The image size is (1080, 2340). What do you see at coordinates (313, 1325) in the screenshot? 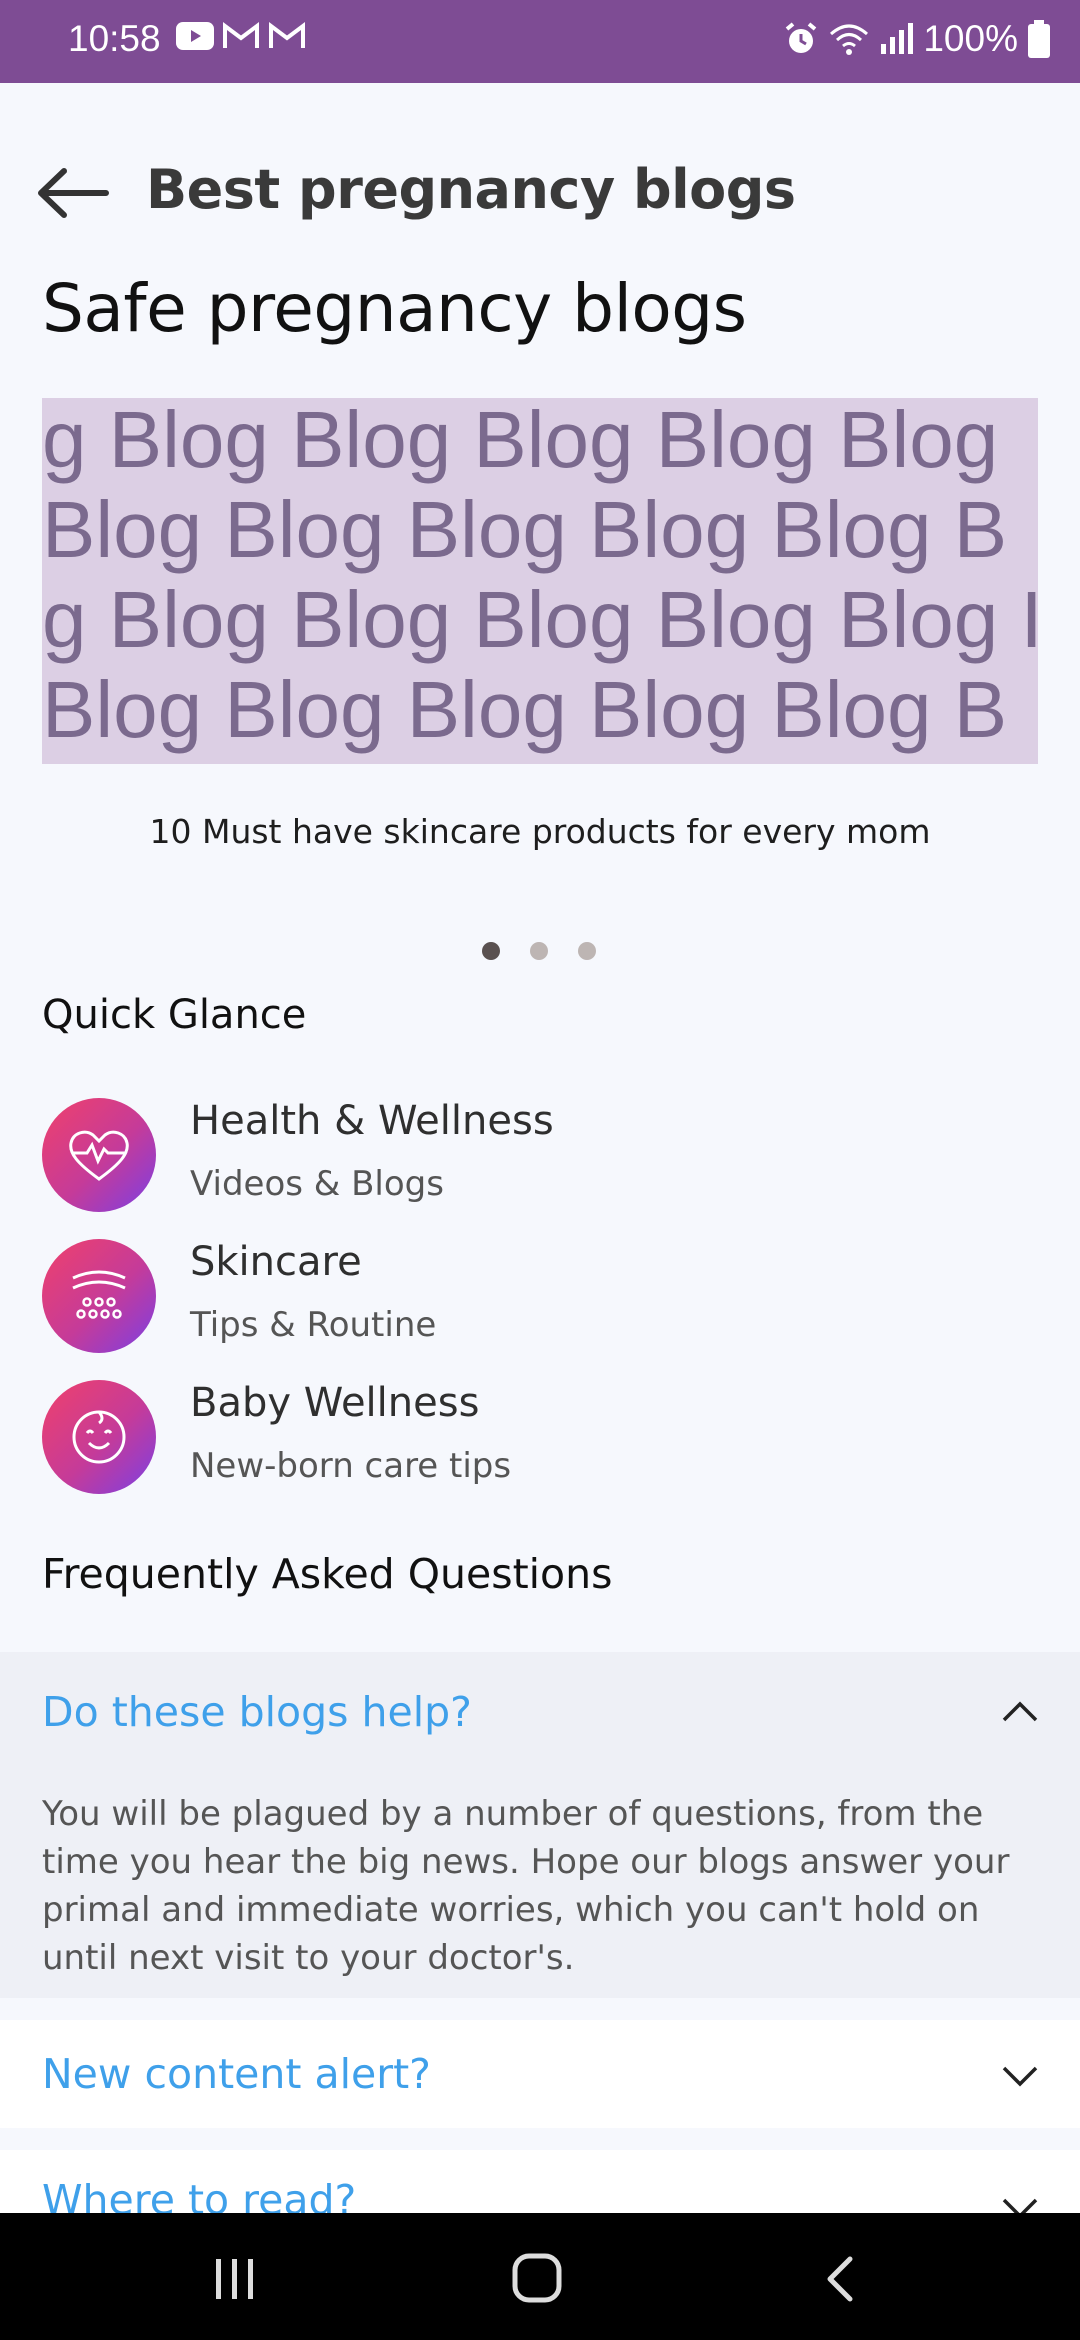
I see `quick-glance-item-subtitle: Tips & Routine` at bounding box center [313, 1325].